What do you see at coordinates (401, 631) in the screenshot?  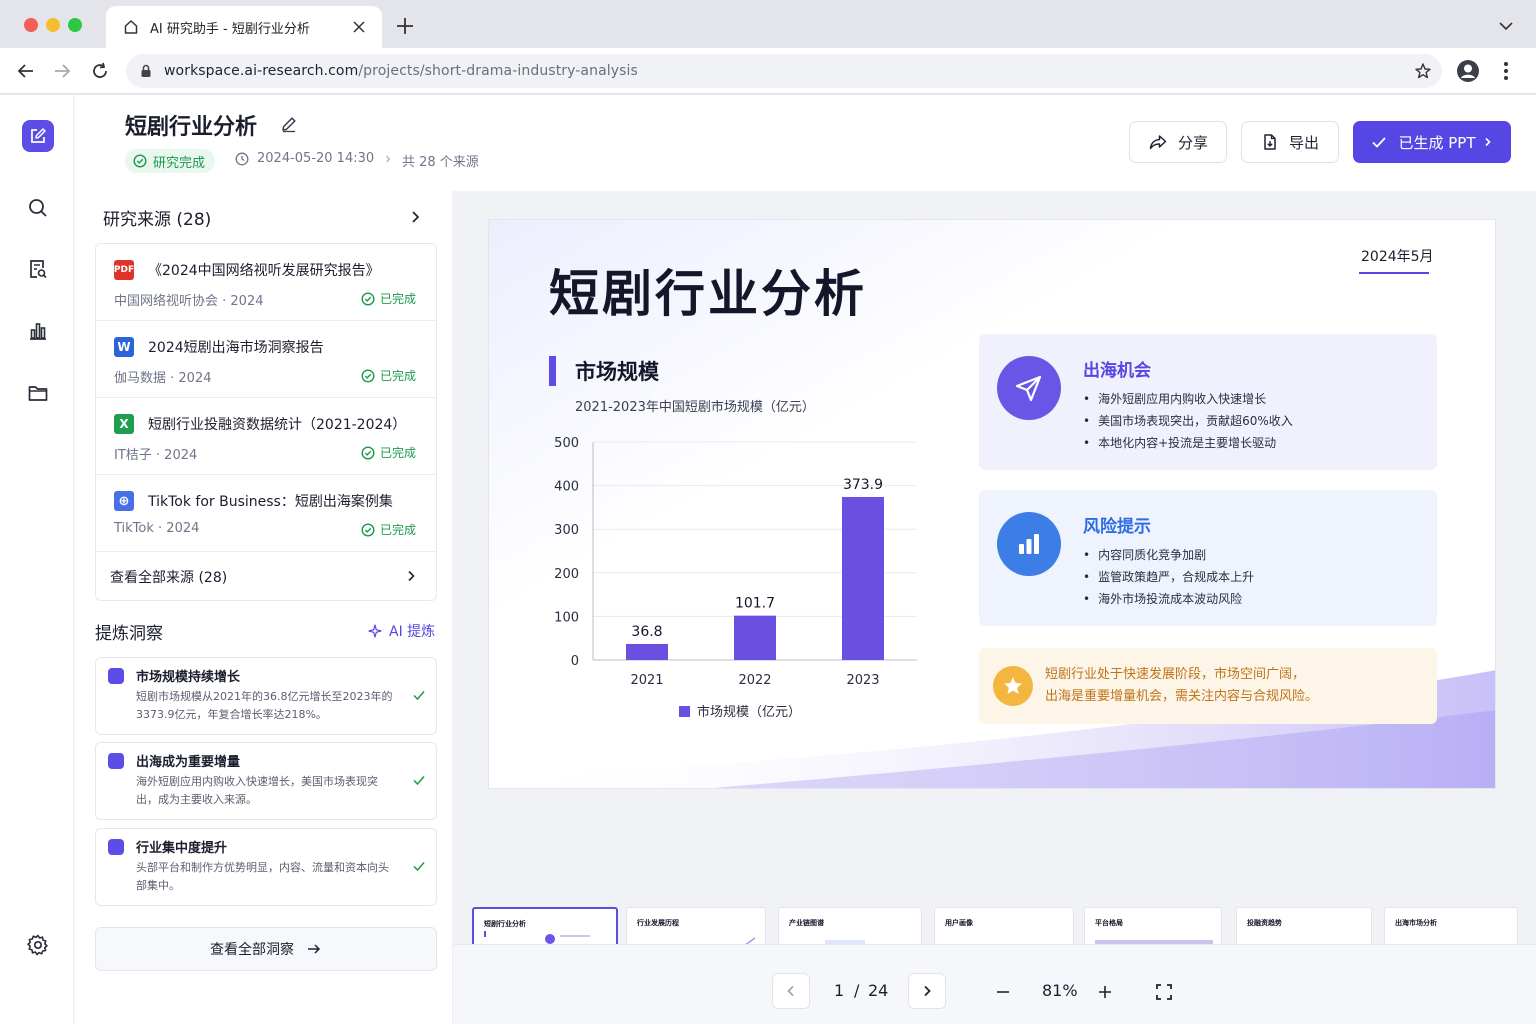 I see `ai-extract-button: AI 提炼` at bounding box center [401, 631].